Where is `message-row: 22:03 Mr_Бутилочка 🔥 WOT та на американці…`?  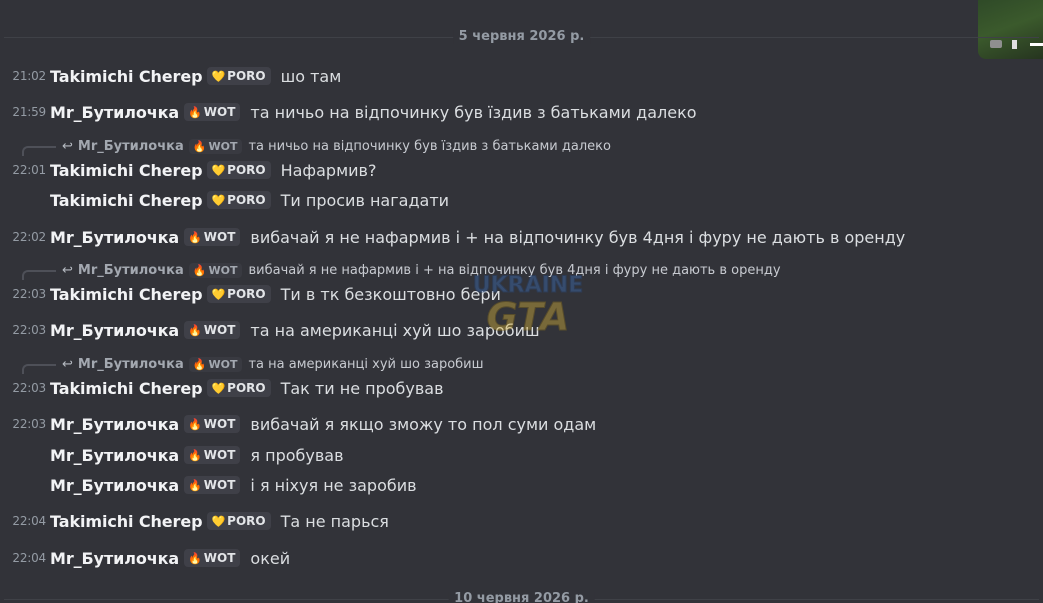 message-row: 22:03 Mr_Бутилочка 🔥 WOT та на американці… is located at coordinates (521, 330).